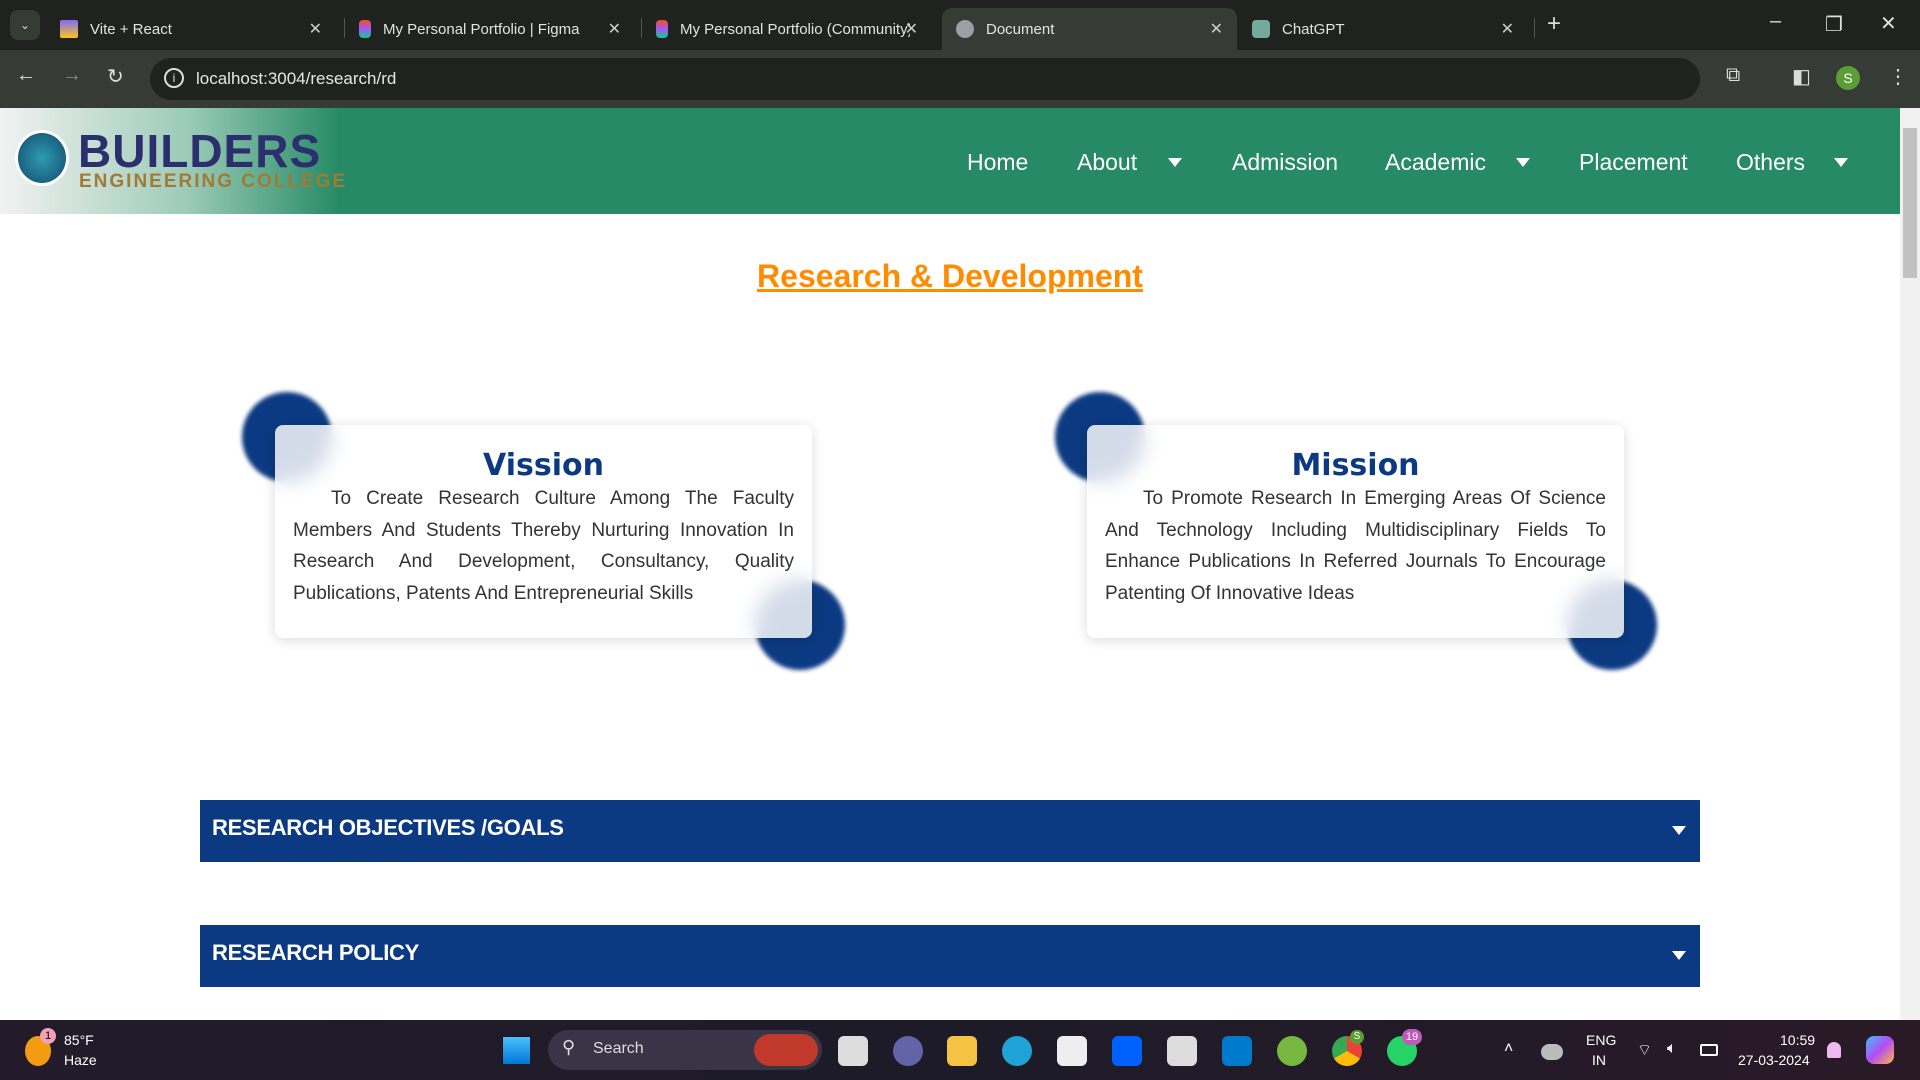  What do you see at coordinates (69, 29) in the screenshot?
I see `vite-icon` at bounding box center [69, 29].